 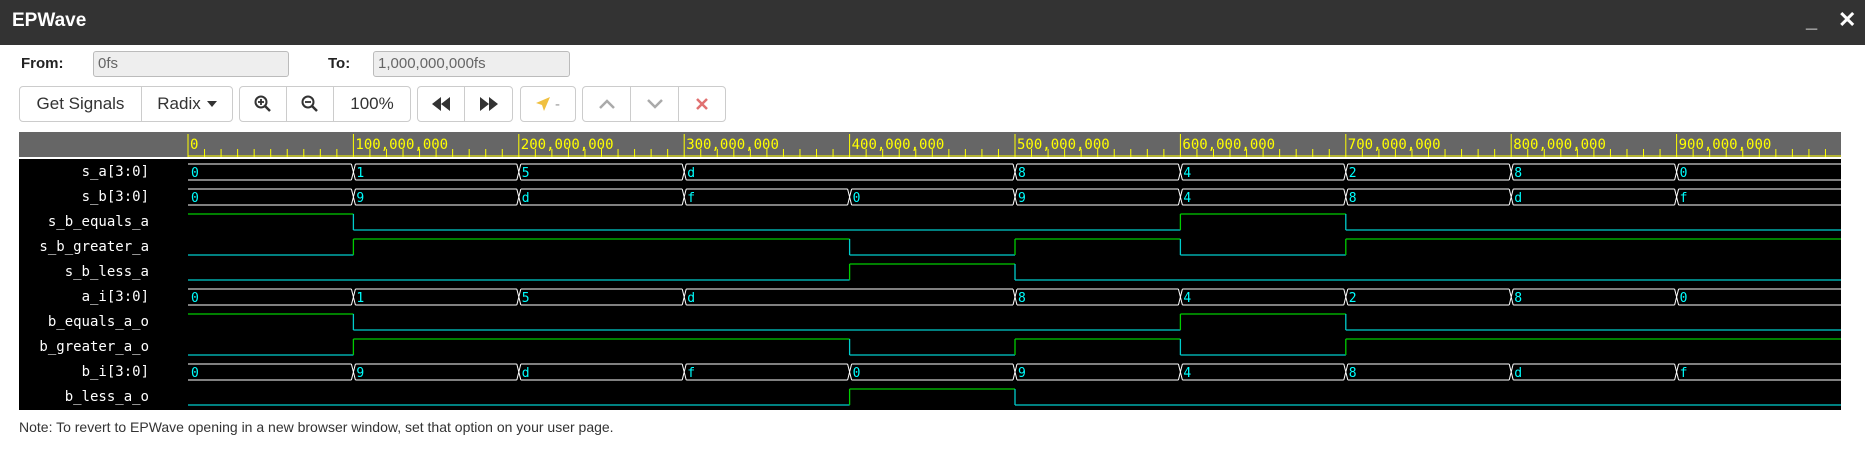 I want to click on ruler-tick-label: 800,000,000, so click(x=1559, y=145).